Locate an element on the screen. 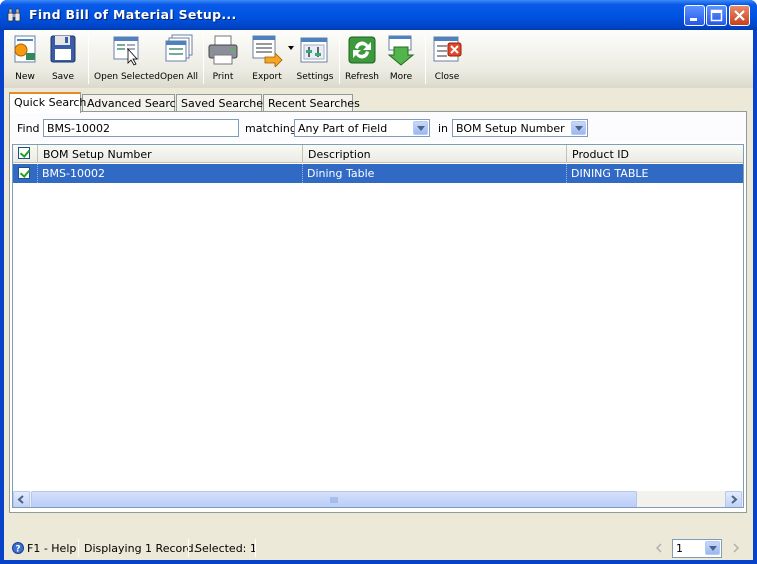 The height and width of the screenshot is (564, 757). maximize-icon is located at coordinates (716, 15).